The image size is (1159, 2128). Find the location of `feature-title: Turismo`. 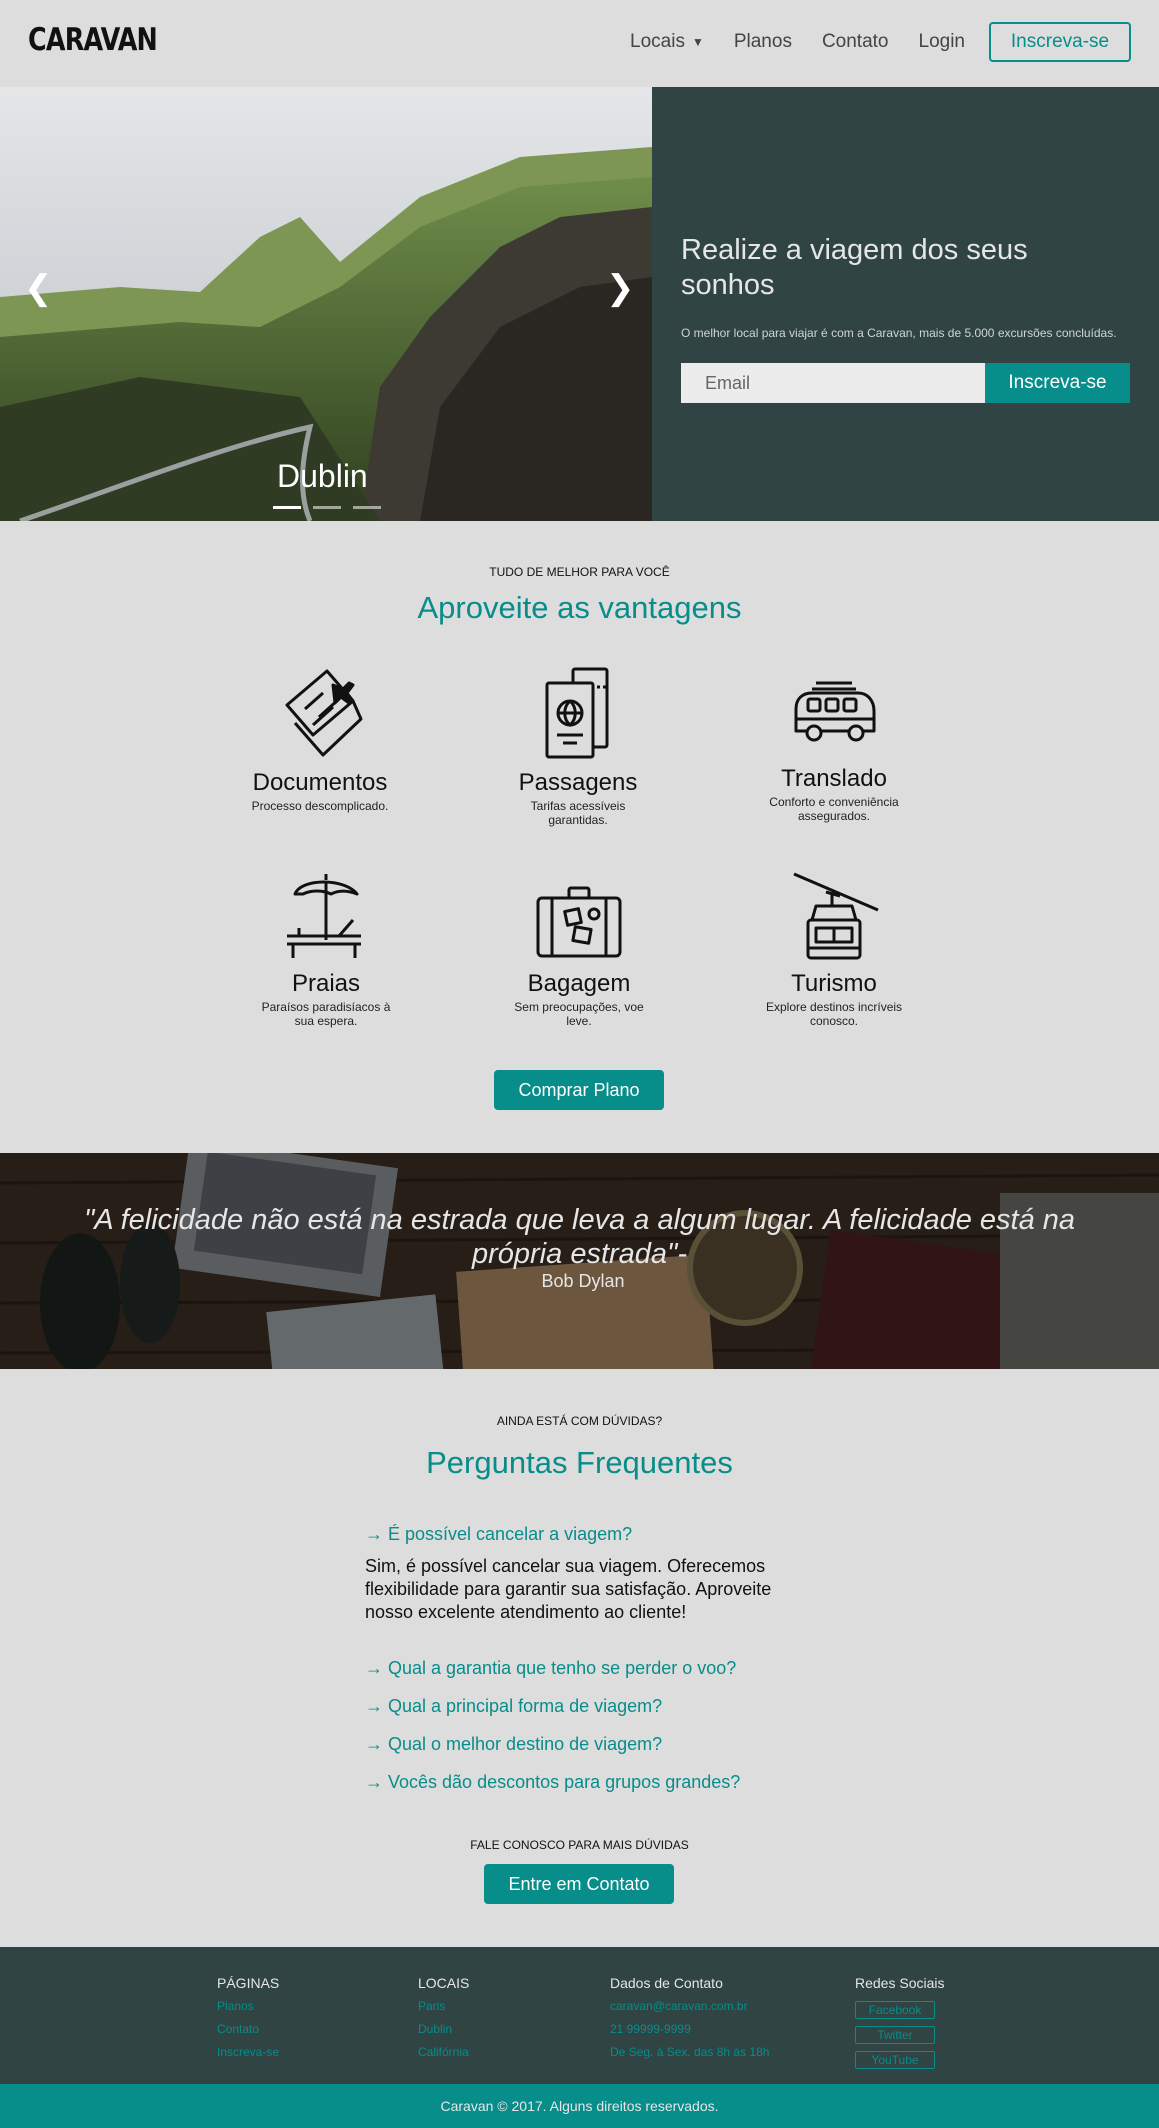

feature-title: Turismo is located at coordinates (834, 983).